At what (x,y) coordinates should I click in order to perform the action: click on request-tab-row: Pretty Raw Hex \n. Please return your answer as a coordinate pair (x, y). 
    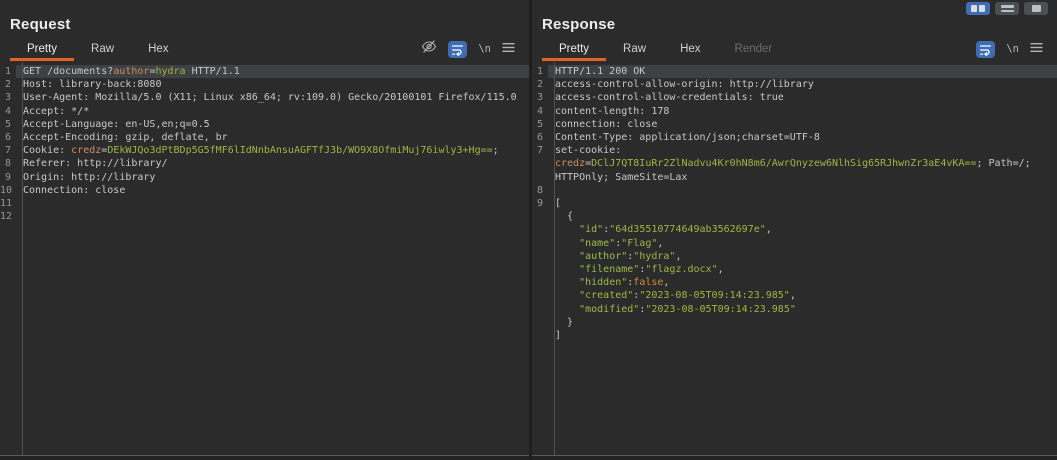
    Looking at the image, I should click on (269, 49).